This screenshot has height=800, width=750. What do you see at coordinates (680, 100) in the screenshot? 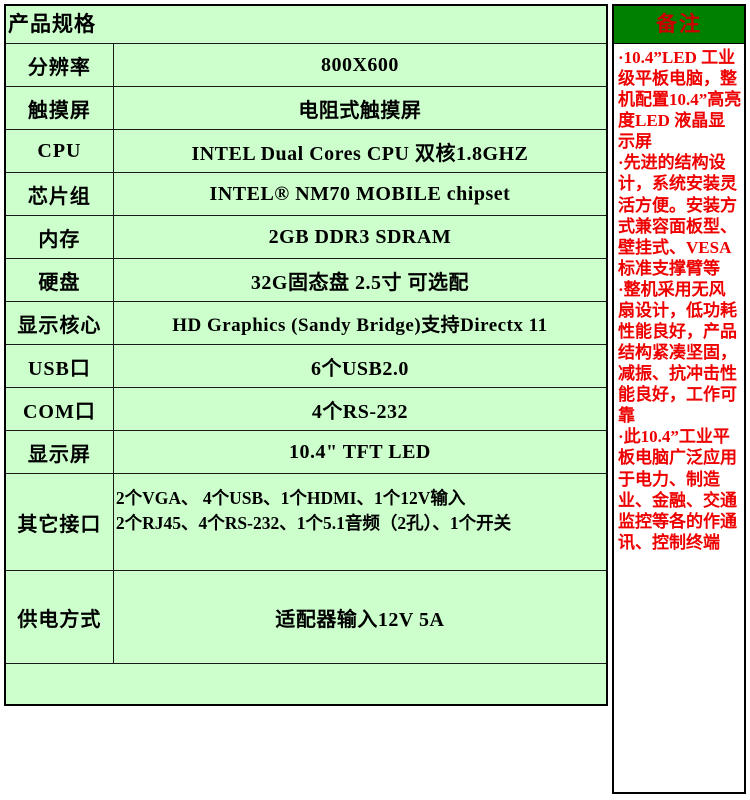
I see `note-paragraph: ·10.4”LED 工业级平板电脑，整机配置10.4”高亮度LED 液晶显示屏` at bounding box center [680, 100].